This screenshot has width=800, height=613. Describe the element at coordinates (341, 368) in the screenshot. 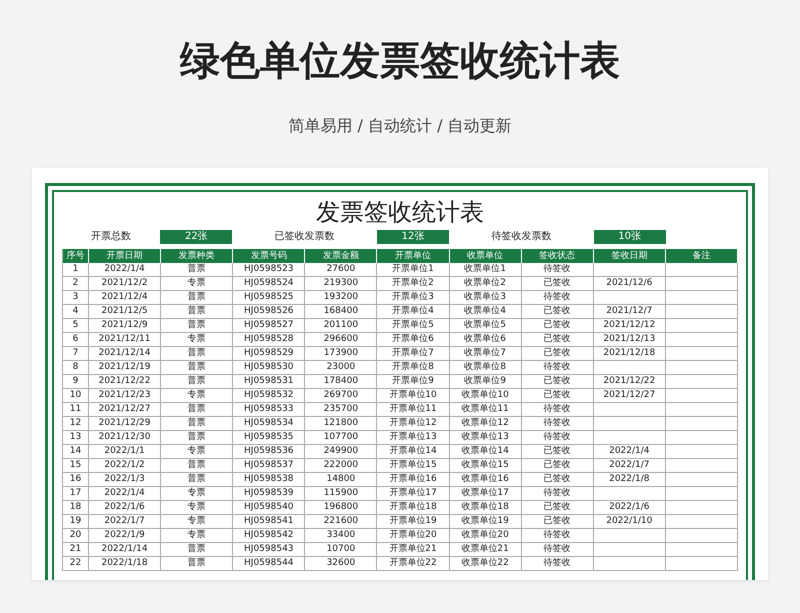

I see `table-cell: 23000` at that location.